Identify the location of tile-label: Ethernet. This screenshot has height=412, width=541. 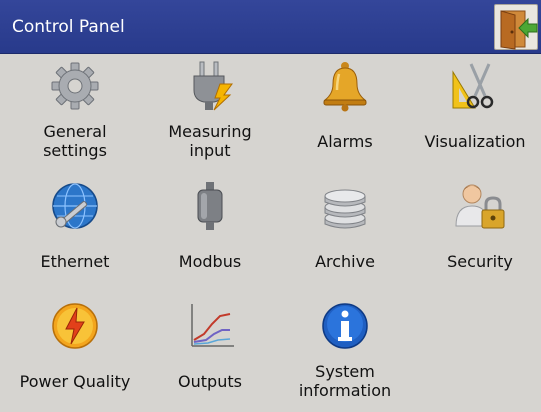
(75, 261).